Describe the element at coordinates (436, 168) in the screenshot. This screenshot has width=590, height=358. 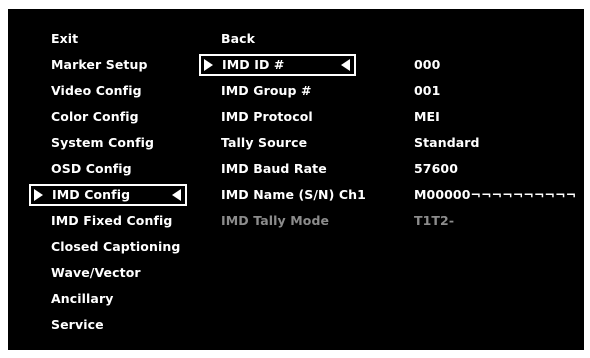
I see `value-text: 57600` at that location.